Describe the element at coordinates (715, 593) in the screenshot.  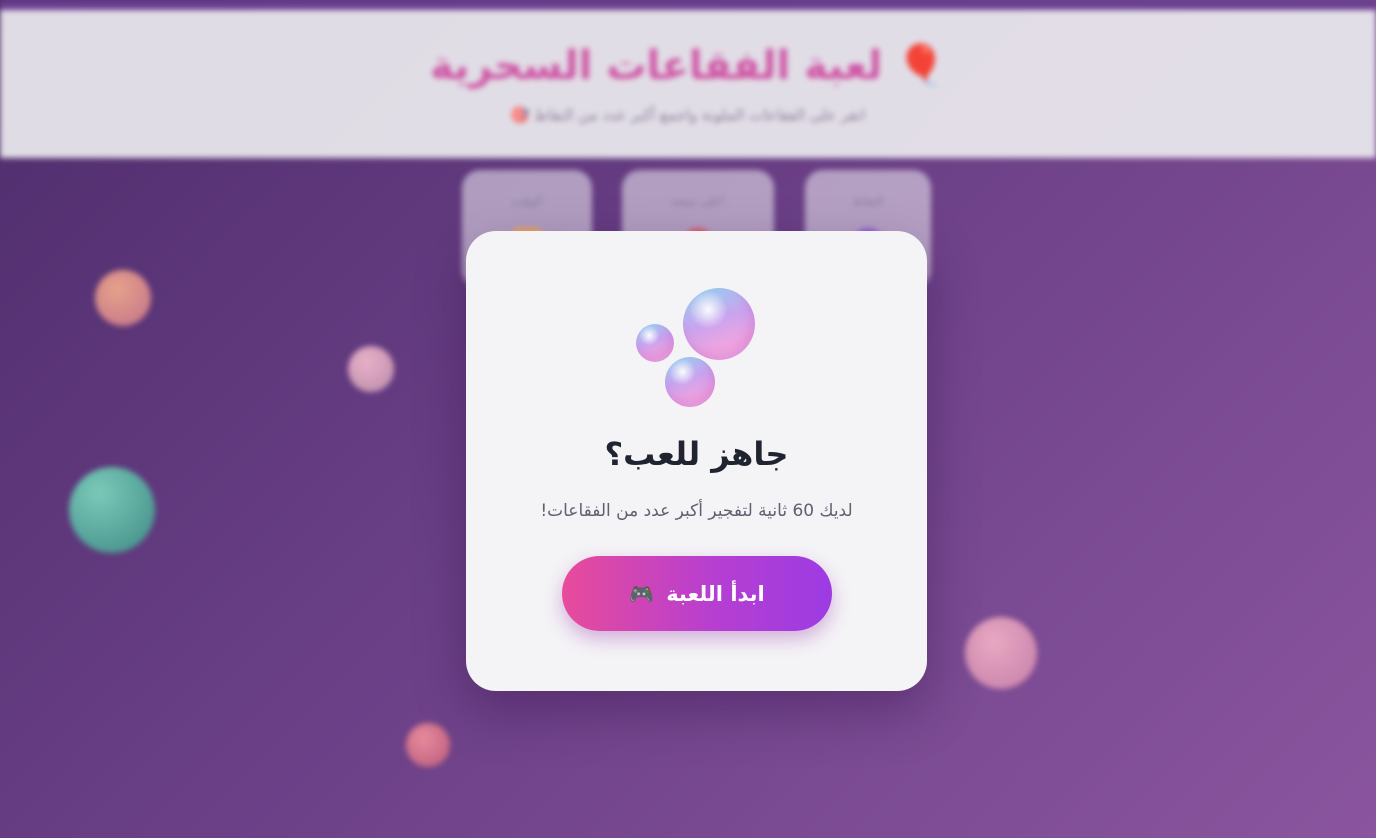
I see `start-button-label: ابدأ اللعبة` at that location.